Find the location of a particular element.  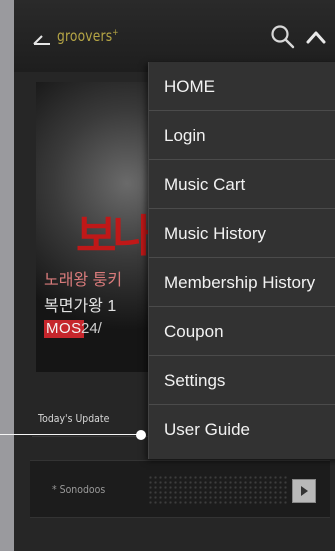

callout-line is located at coordinates (70, 434).